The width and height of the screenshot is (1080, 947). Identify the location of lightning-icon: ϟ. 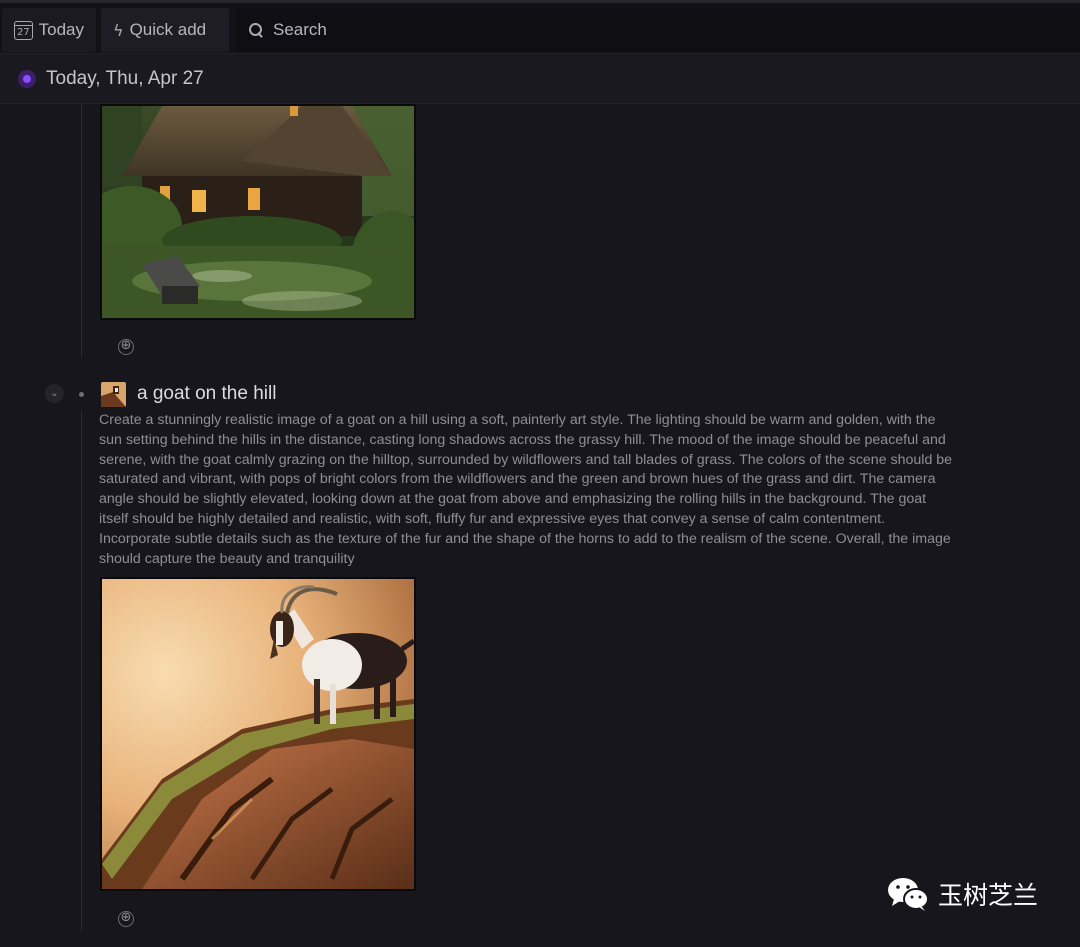
(118, 30).